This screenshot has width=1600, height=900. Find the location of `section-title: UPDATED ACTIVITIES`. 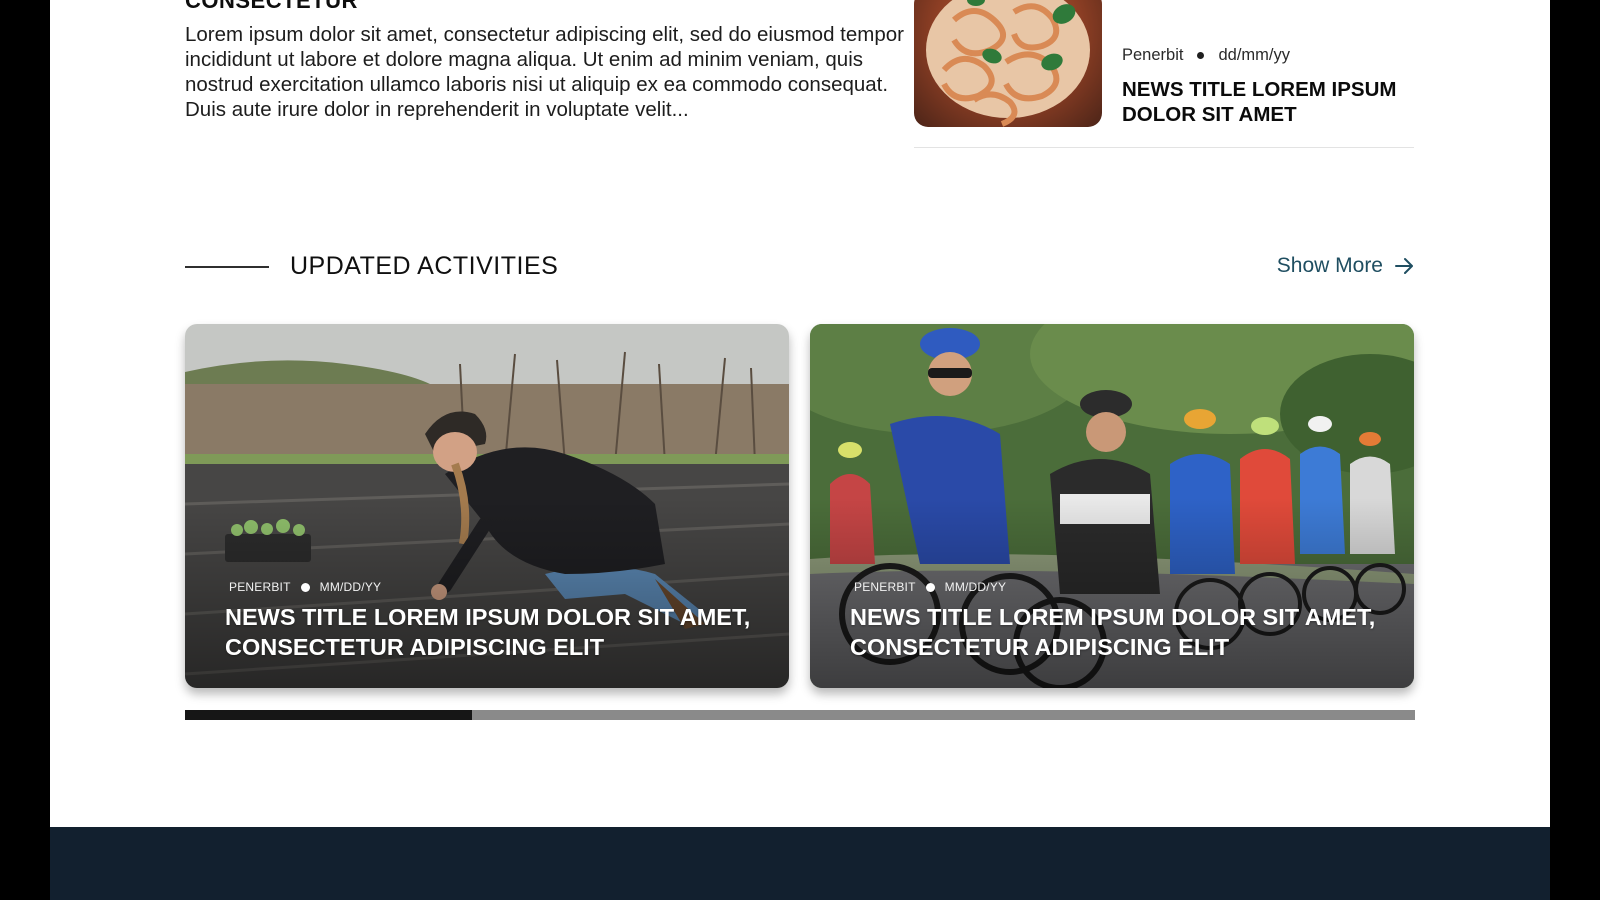

section-title: UPDATED ACTIVITIES is located at coordinates (424, 266).